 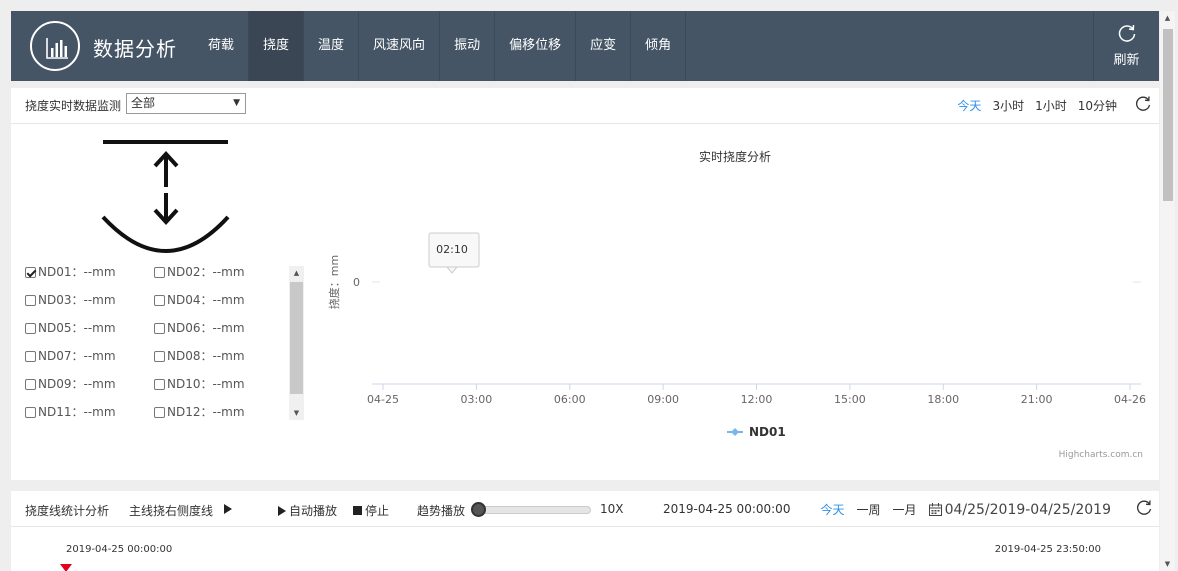 I want to click on nav-item-3: 温度, so click(x=332, y=46).